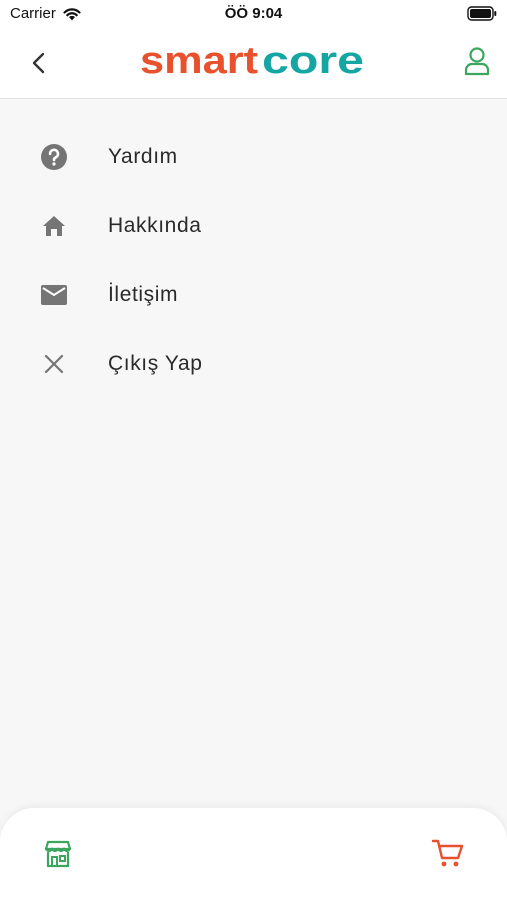  Describe the element at coordinates (253, 854) in the screenshot. I see `bottom-tab-bar` at that location.